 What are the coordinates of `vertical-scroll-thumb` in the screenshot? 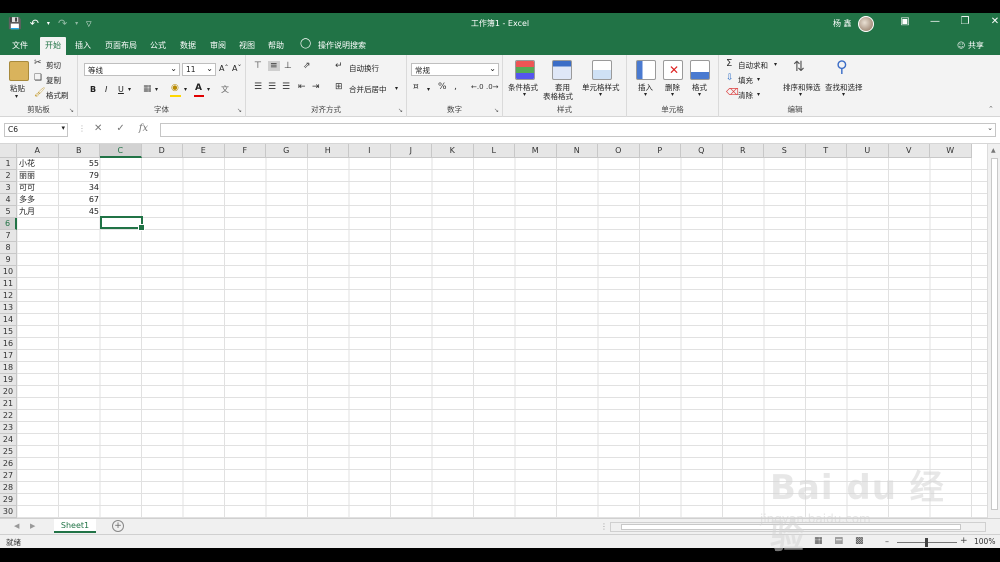 It's located at (994, 334).